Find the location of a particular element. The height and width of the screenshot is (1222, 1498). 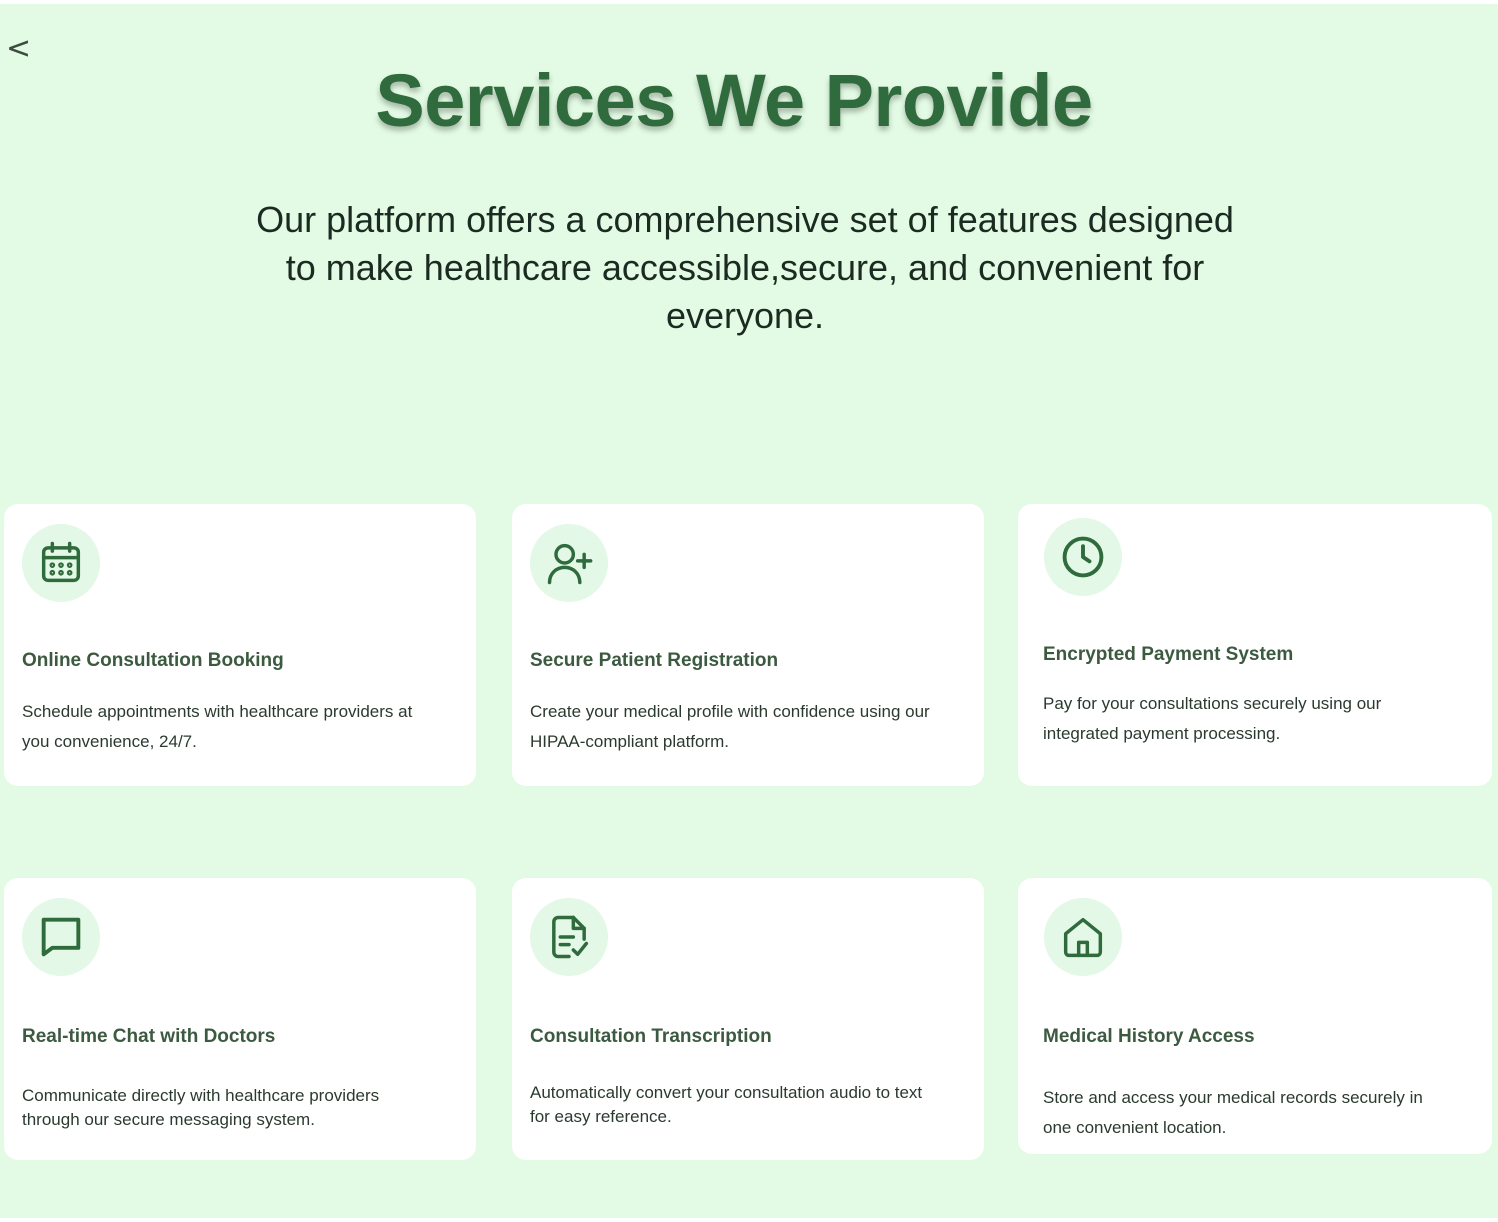

calendar-icon is located at coordinates (61, 563).